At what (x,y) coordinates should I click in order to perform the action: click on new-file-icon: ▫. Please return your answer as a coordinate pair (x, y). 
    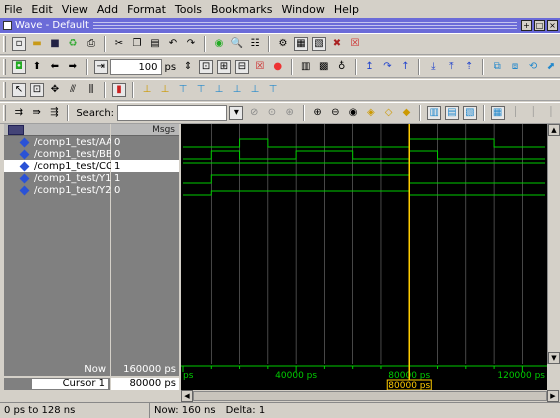
    Looking at the image, I should click on (19, 44).